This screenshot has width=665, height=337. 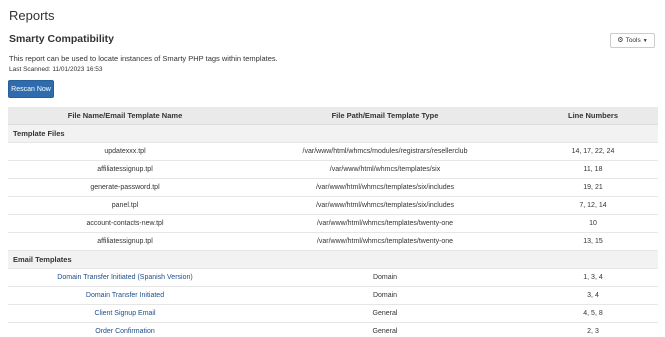 I want to click on group-row-email-templates: Email Templates, so click(x=333, y=258).